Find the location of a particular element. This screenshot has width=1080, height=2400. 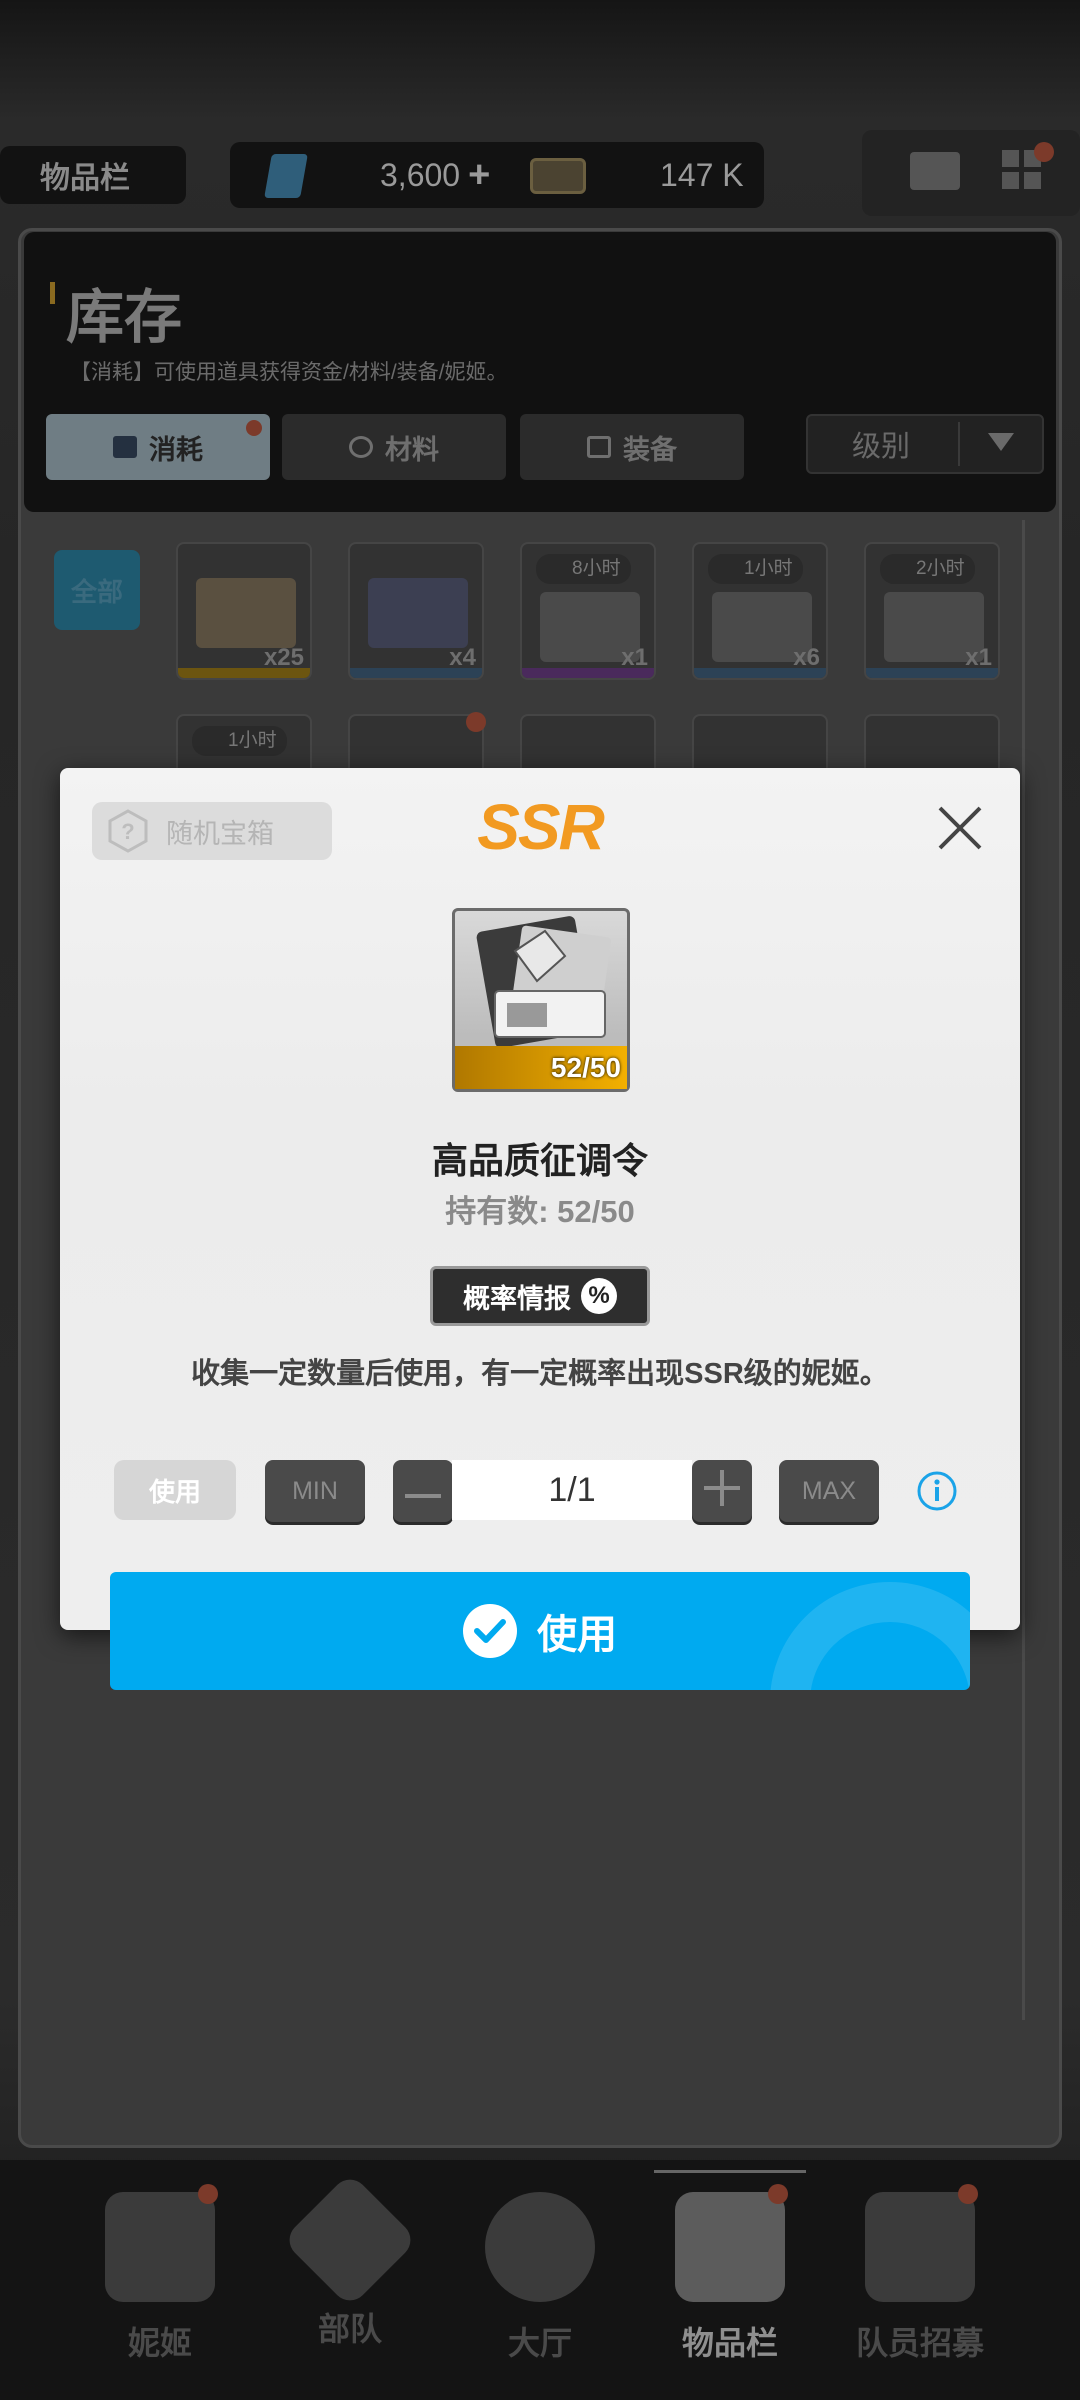

tab-equipment: 装备 is located at coordinates (632, 447).